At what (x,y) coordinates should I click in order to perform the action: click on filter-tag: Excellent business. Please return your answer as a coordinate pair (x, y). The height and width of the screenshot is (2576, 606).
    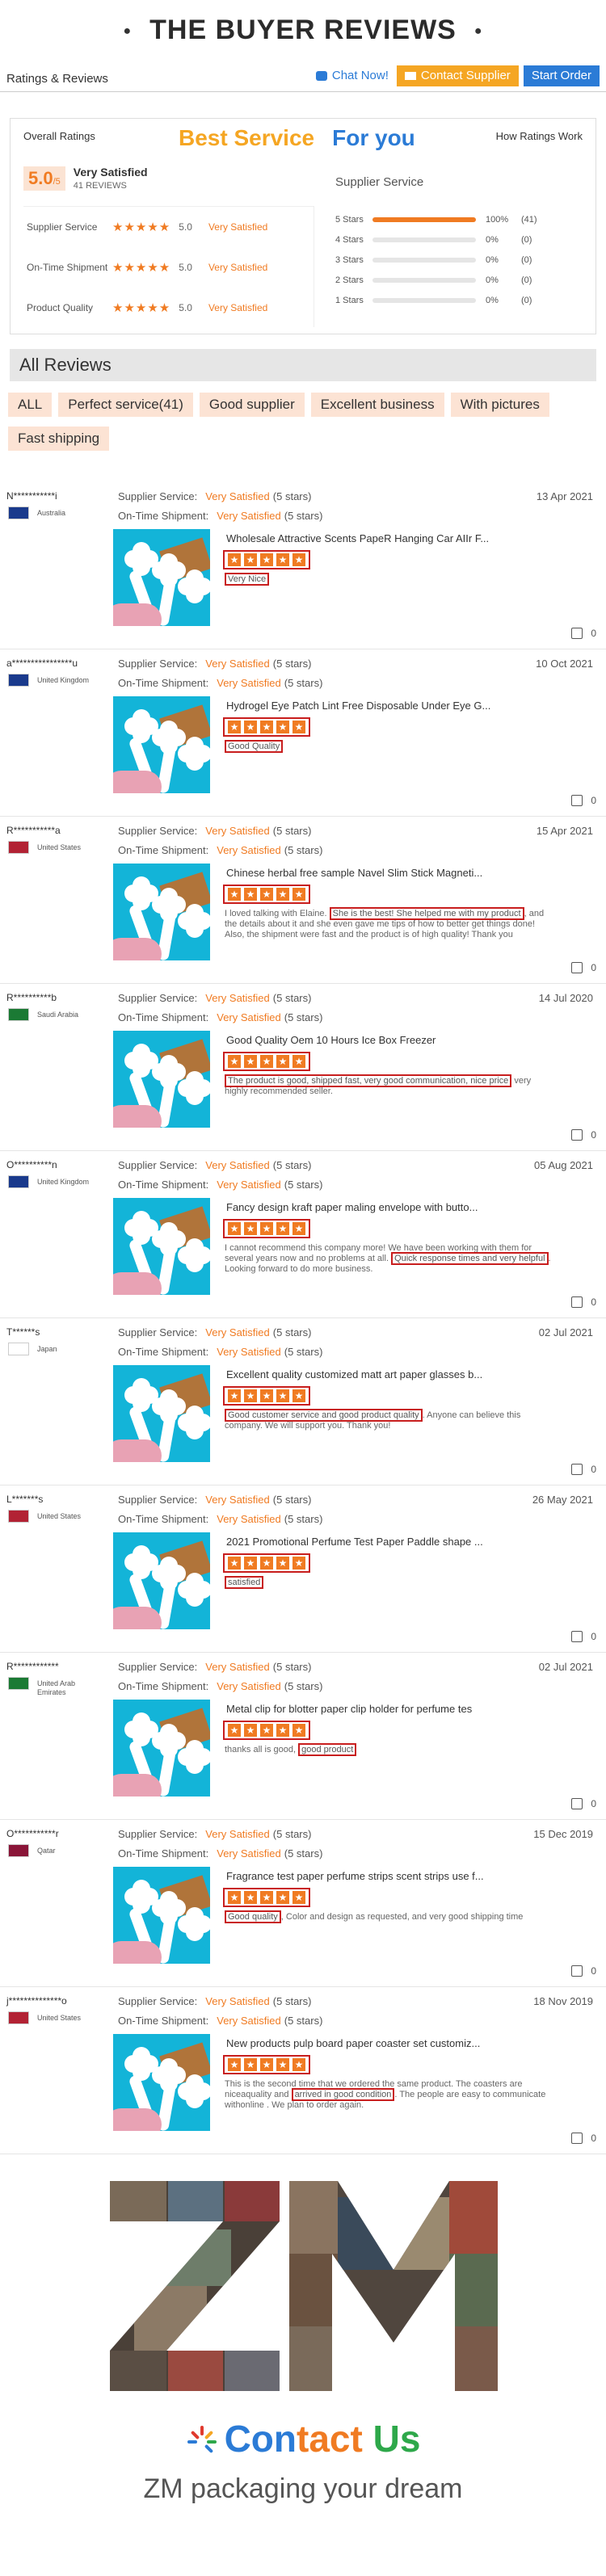
    Looking at the image, I should click on (377, 405).